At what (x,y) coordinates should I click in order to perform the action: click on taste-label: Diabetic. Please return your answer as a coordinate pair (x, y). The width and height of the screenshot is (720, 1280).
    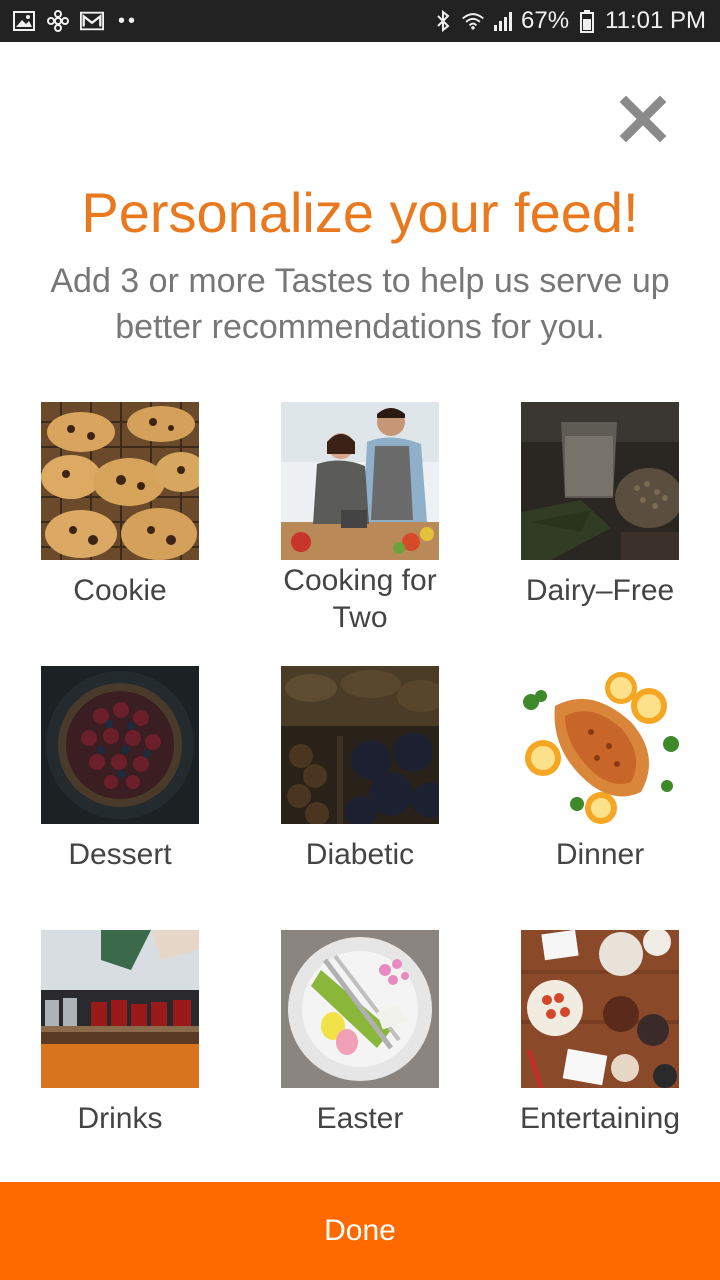
    Looking at the image, I should click on (360, 854).